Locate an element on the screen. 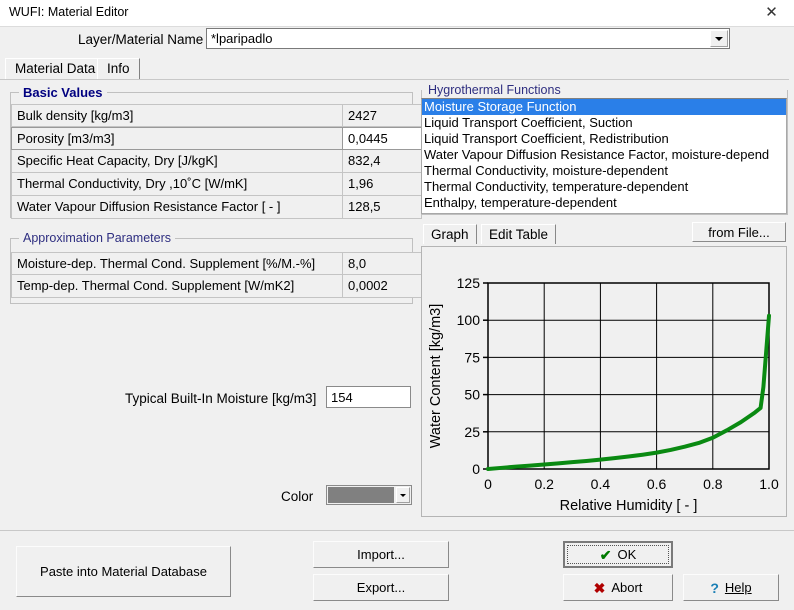 This screenshot has height=610, width=794. tab-graph-label: Graph is located at coordinates (450, 234).